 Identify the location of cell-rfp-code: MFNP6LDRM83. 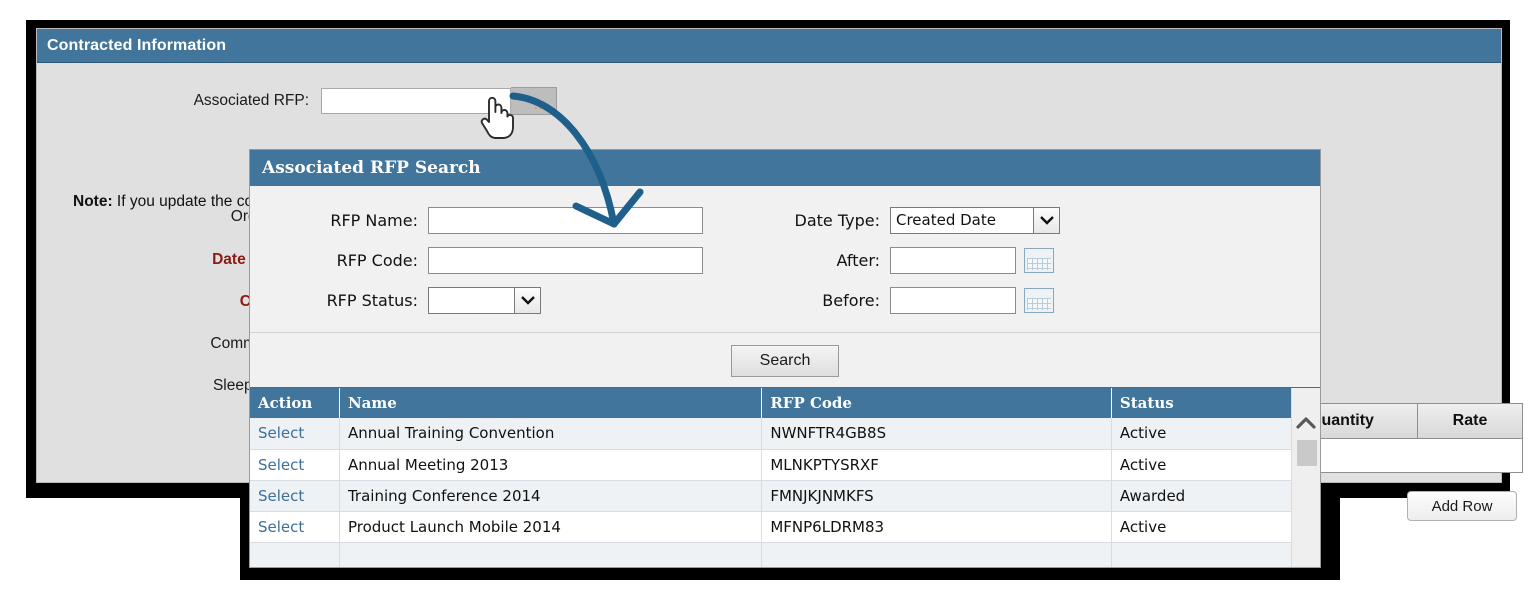
(936, 527).